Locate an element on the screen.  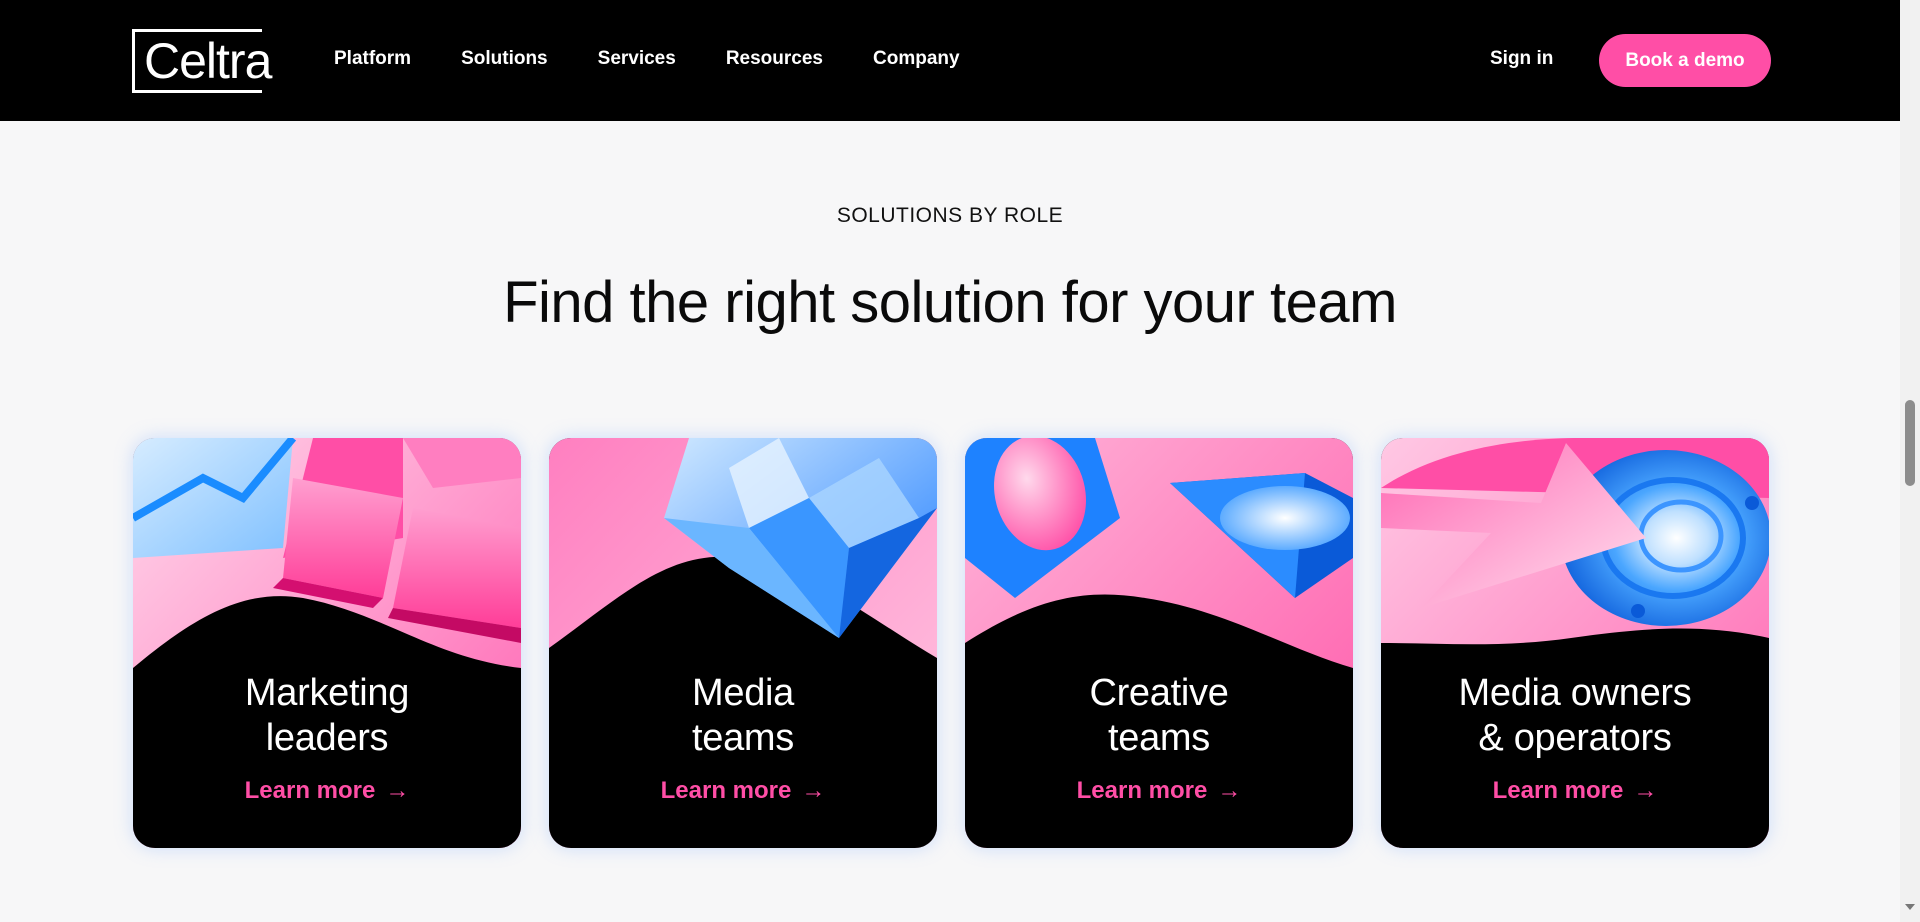
card-title-line-2: leaders is located at coordinates (327, 738).